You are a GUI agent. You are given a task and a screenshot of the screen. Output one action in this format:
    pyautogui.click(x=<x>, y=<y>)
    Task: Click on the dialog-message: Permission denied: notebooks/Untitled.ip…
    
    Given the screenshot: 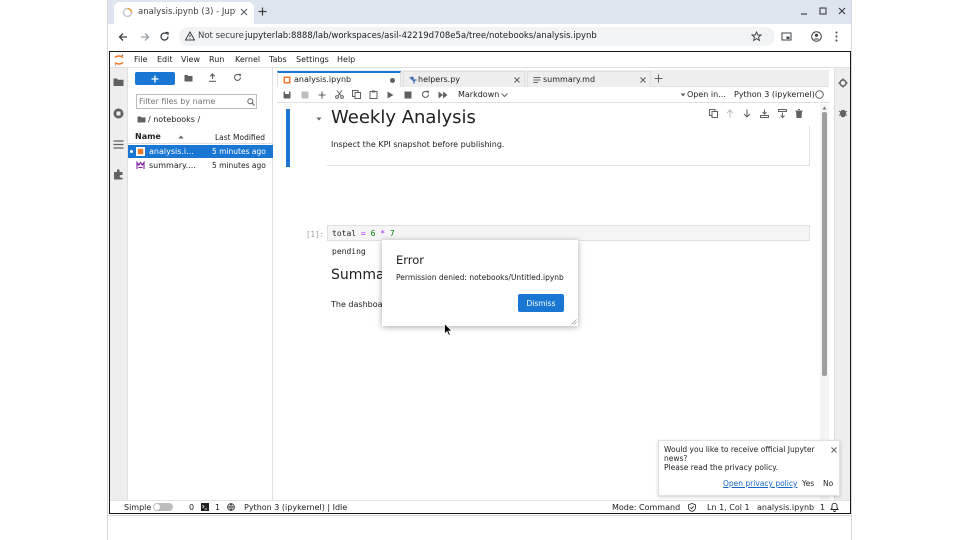 What is the action you would take?
    pyautogui.click(x=480, y=277)
    